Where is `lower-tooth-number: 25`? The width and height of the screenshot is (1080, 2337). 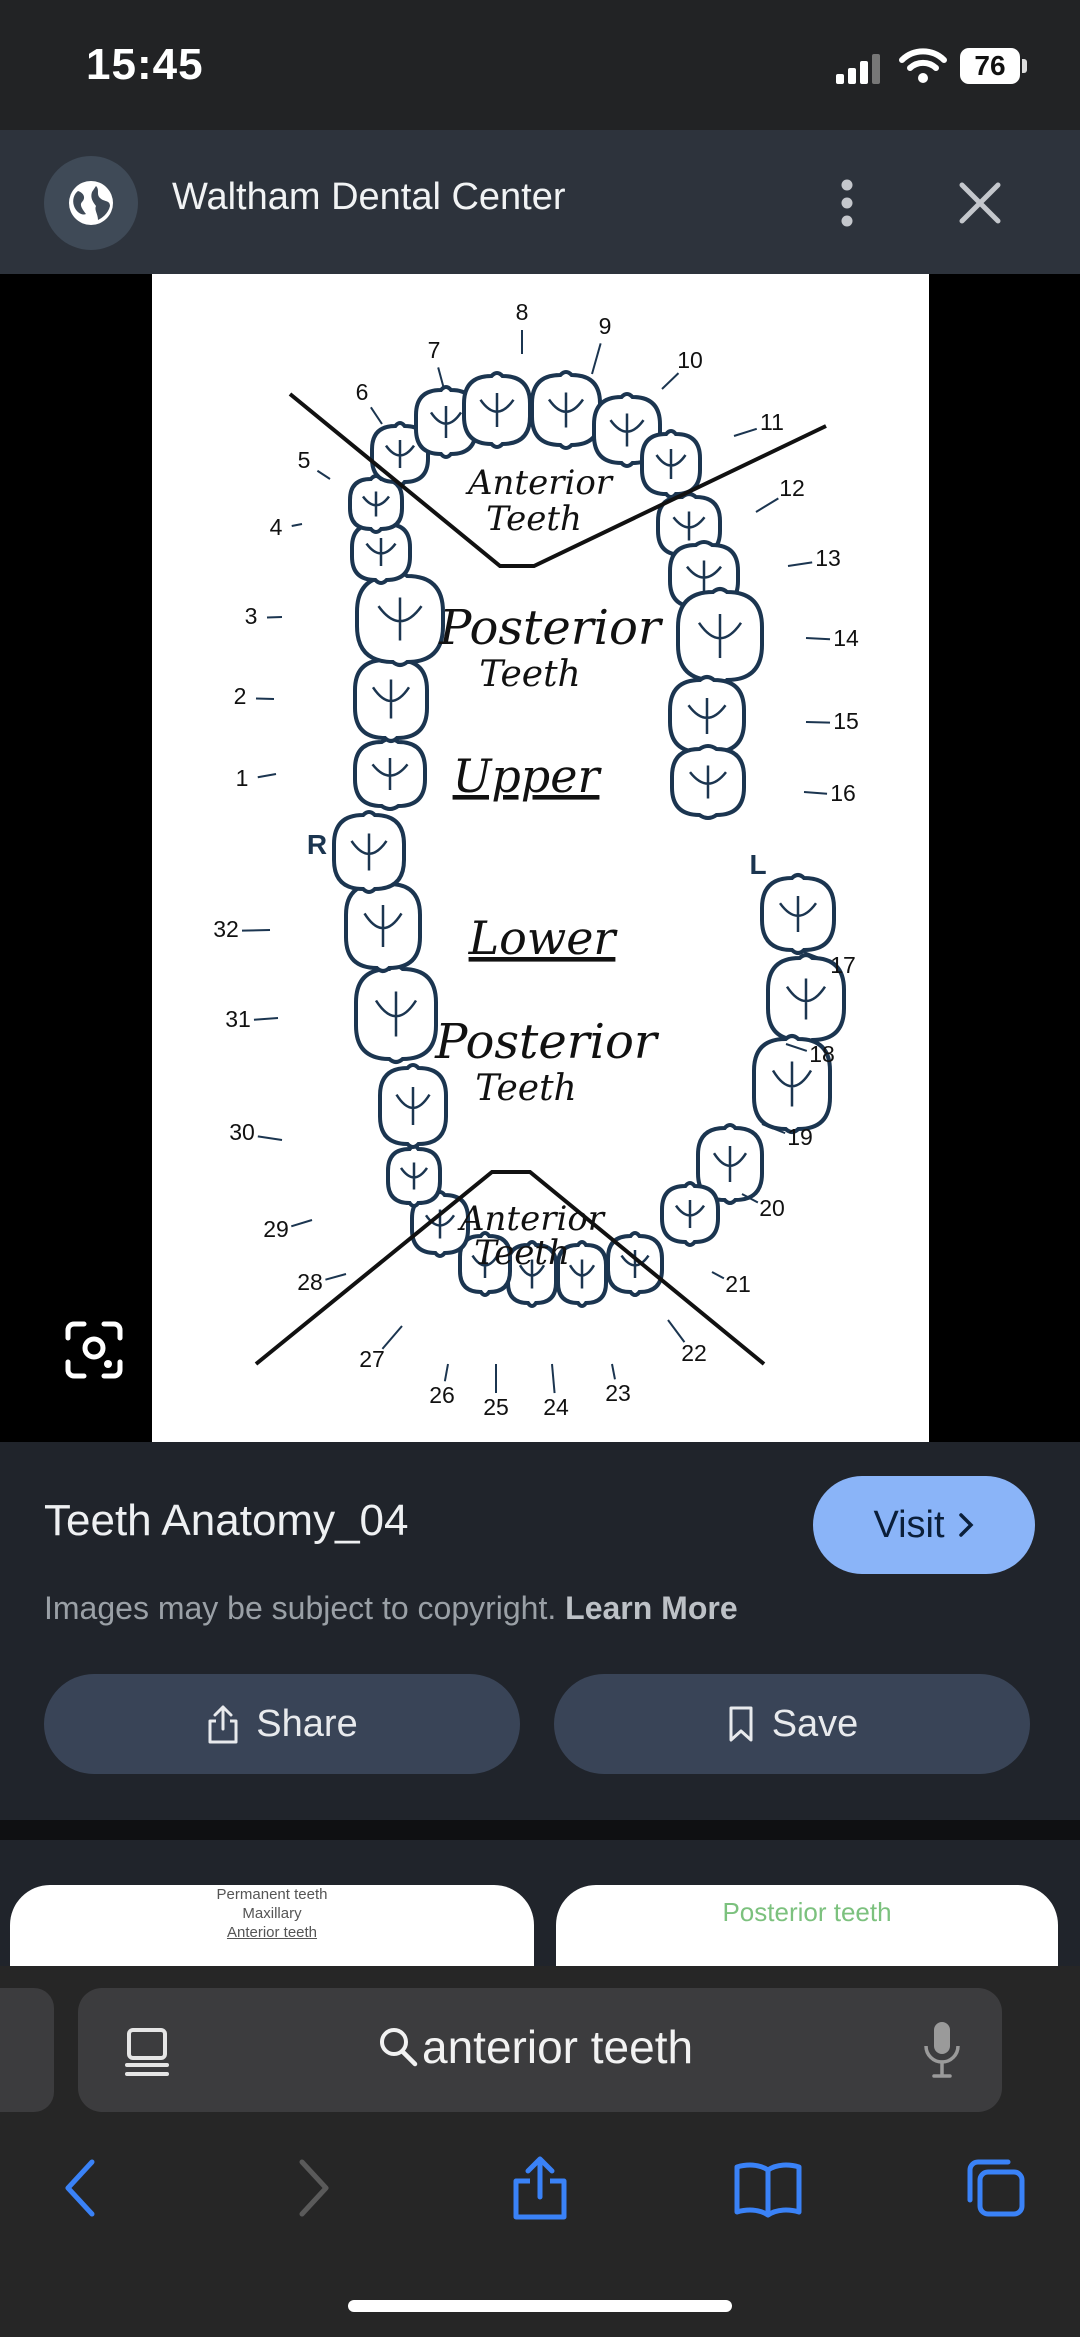 lower-tooth-number: 25 is located at coordinates (496, 1407).